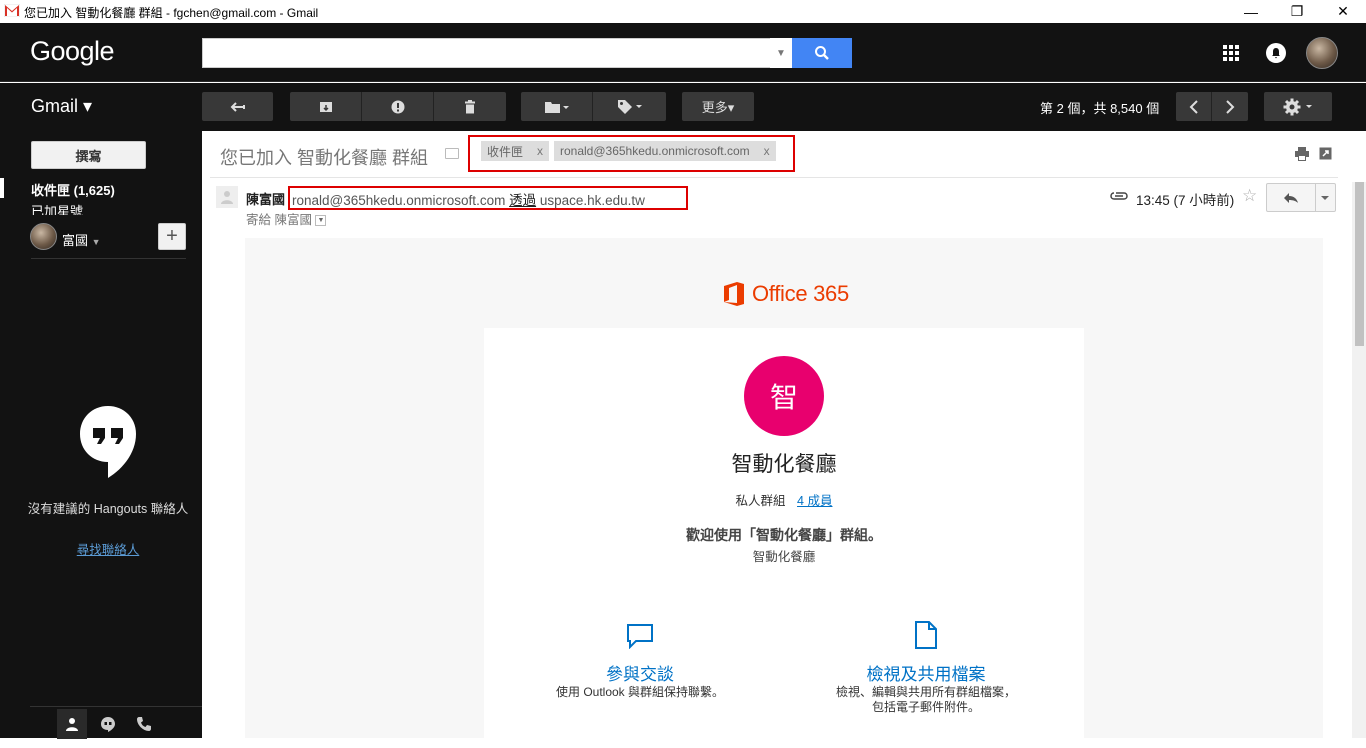 The image size is (1366, 748). I want to click on feature-files: 檢視及共用檔案 檢視、編輯與共用所有群組檔案， 包括電子郵件附件。, so click(926, 668).